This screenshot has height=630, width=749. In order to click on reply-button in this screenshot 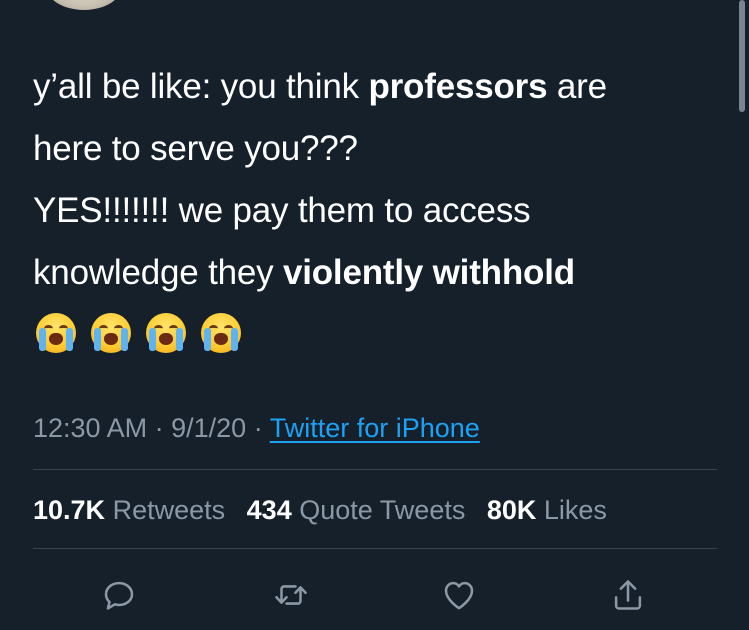, I will do `click(119, 595)`.